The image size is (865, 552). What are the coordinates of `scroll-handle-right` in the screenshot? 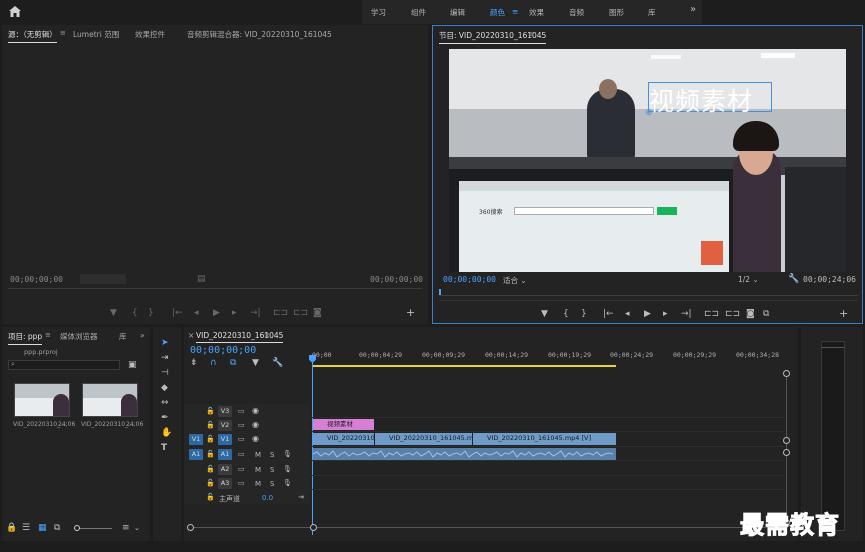 It's located at (313, 527).